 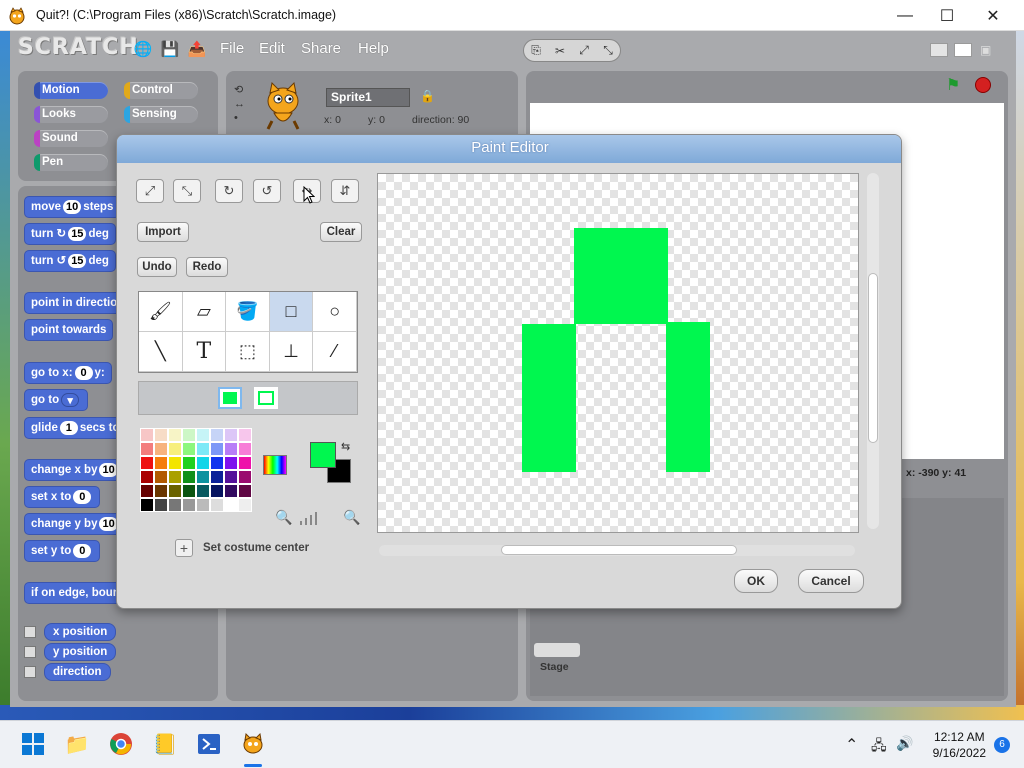 I want to click on windows-start-icon, so click(x=33, y=744).